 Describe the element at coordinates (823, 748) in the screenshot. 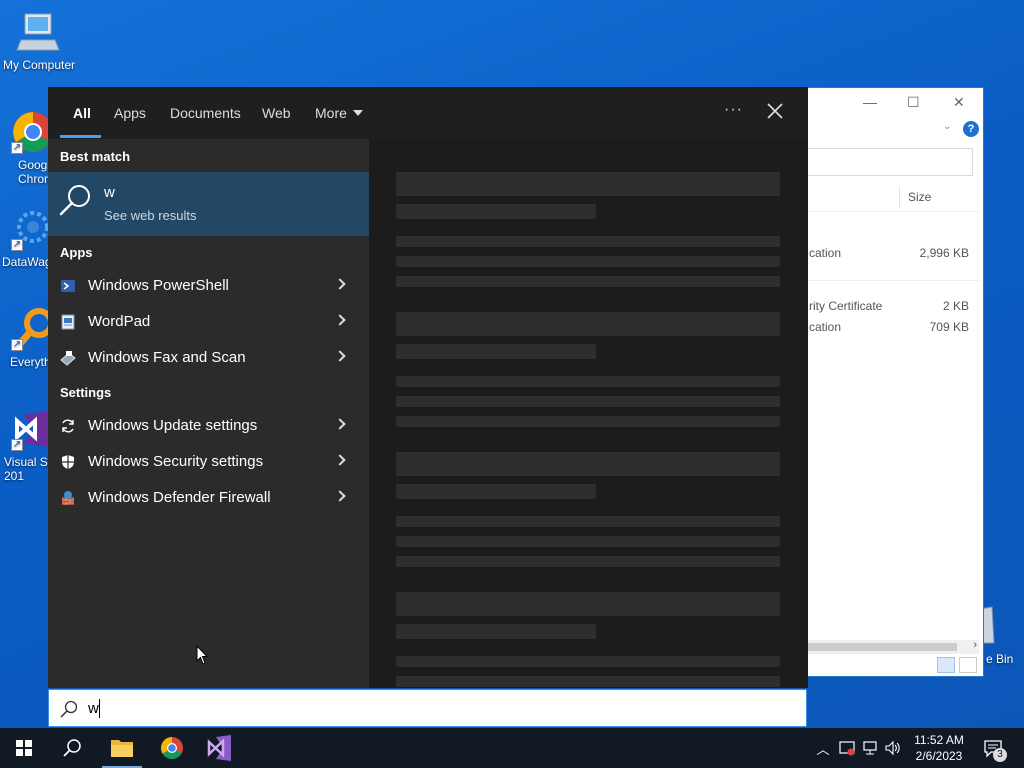

I see `show-hidden-icons-icon: ︿` at that location.